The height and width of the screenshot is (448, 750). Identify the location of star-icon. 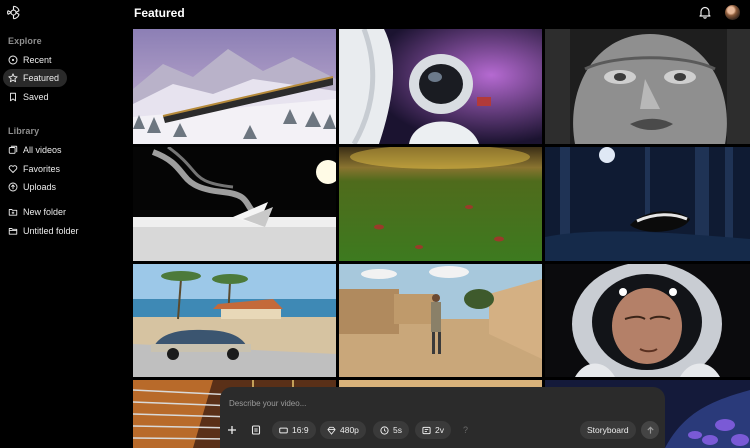
(13, 78).